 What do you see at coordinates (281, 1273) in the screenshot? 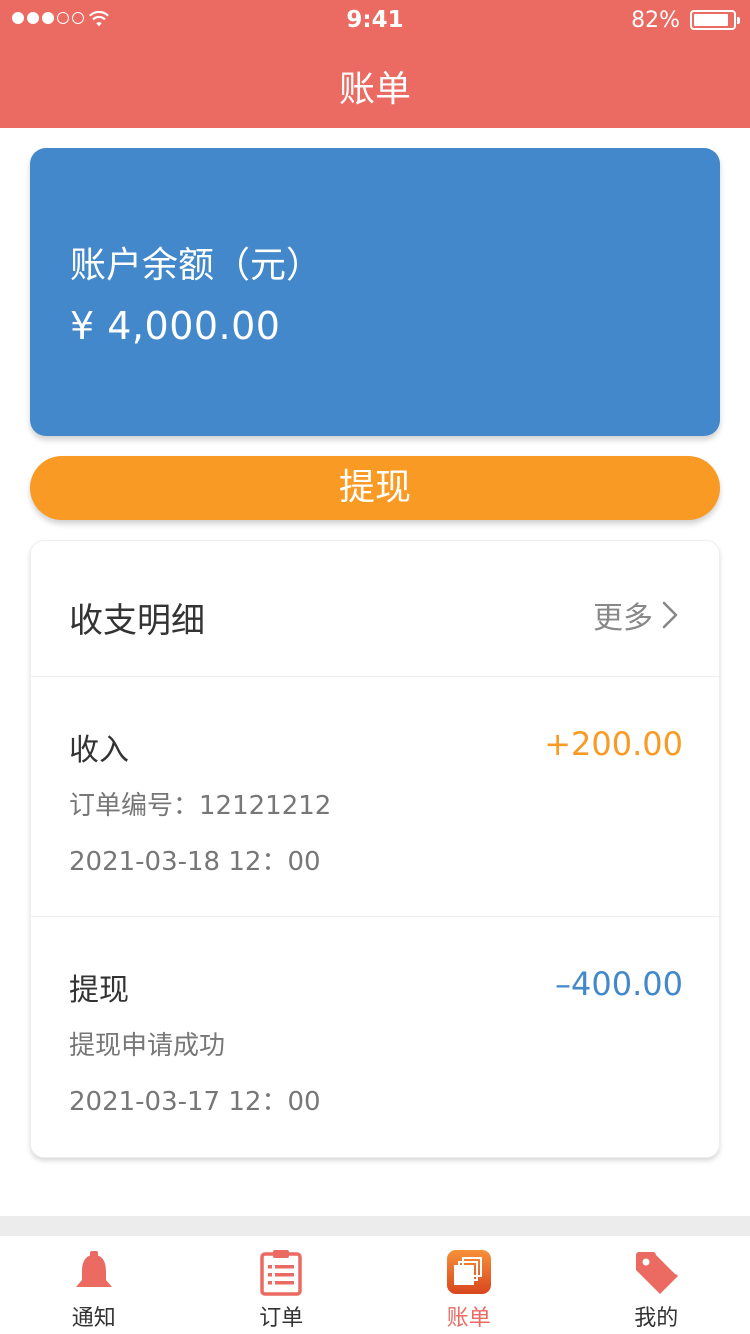
I see `clipboard-icon` at bounding box center [281, 1273].